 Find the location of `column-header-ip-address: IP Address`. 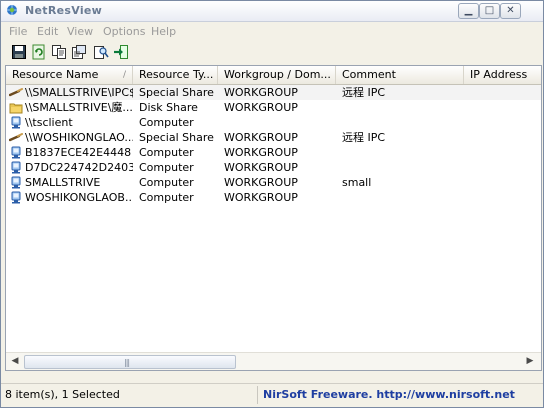

column-header-ip-address: IP Address is located at coordinates (502, 75).